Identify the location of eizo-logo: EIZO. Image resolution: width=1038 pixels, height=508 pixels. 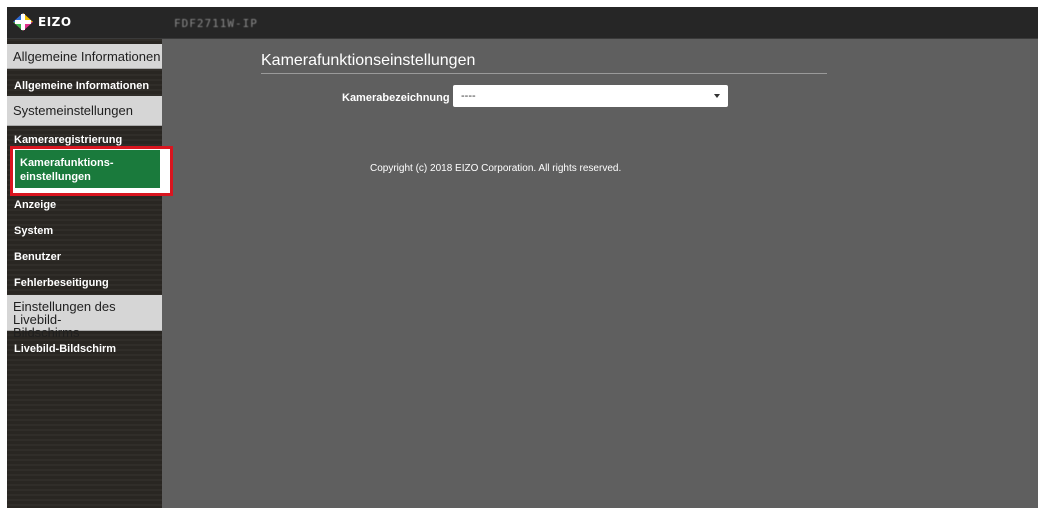
(42, 22).